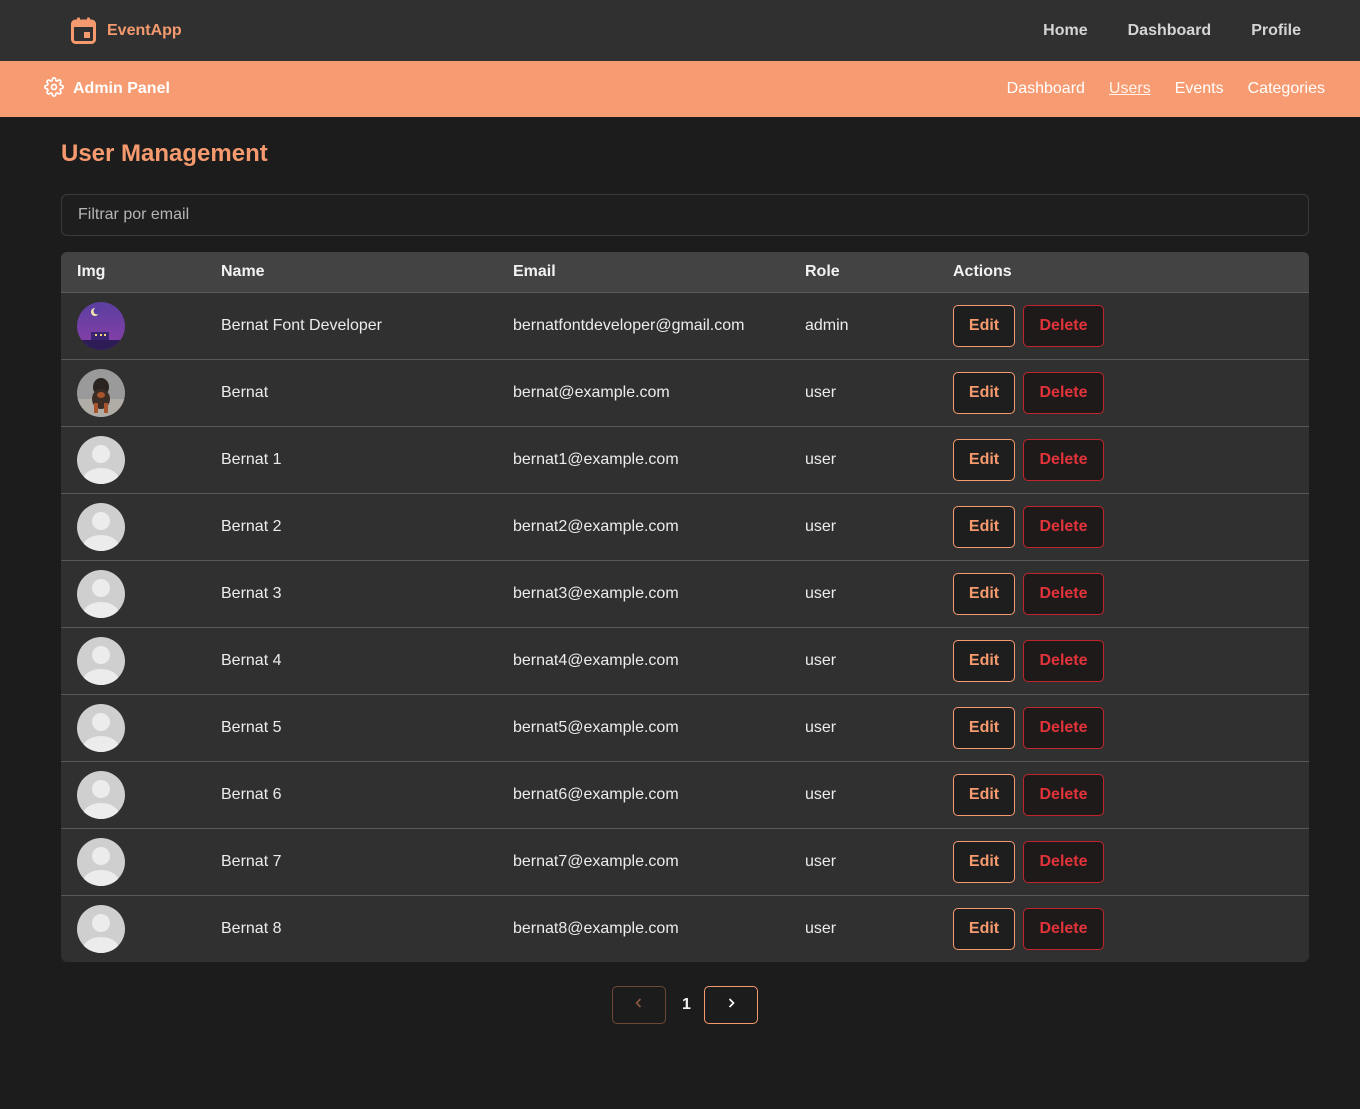  Describe the element at coordinates (1276, 31) in the screenshot. I see `nav-profile-link: Profile` at that location.